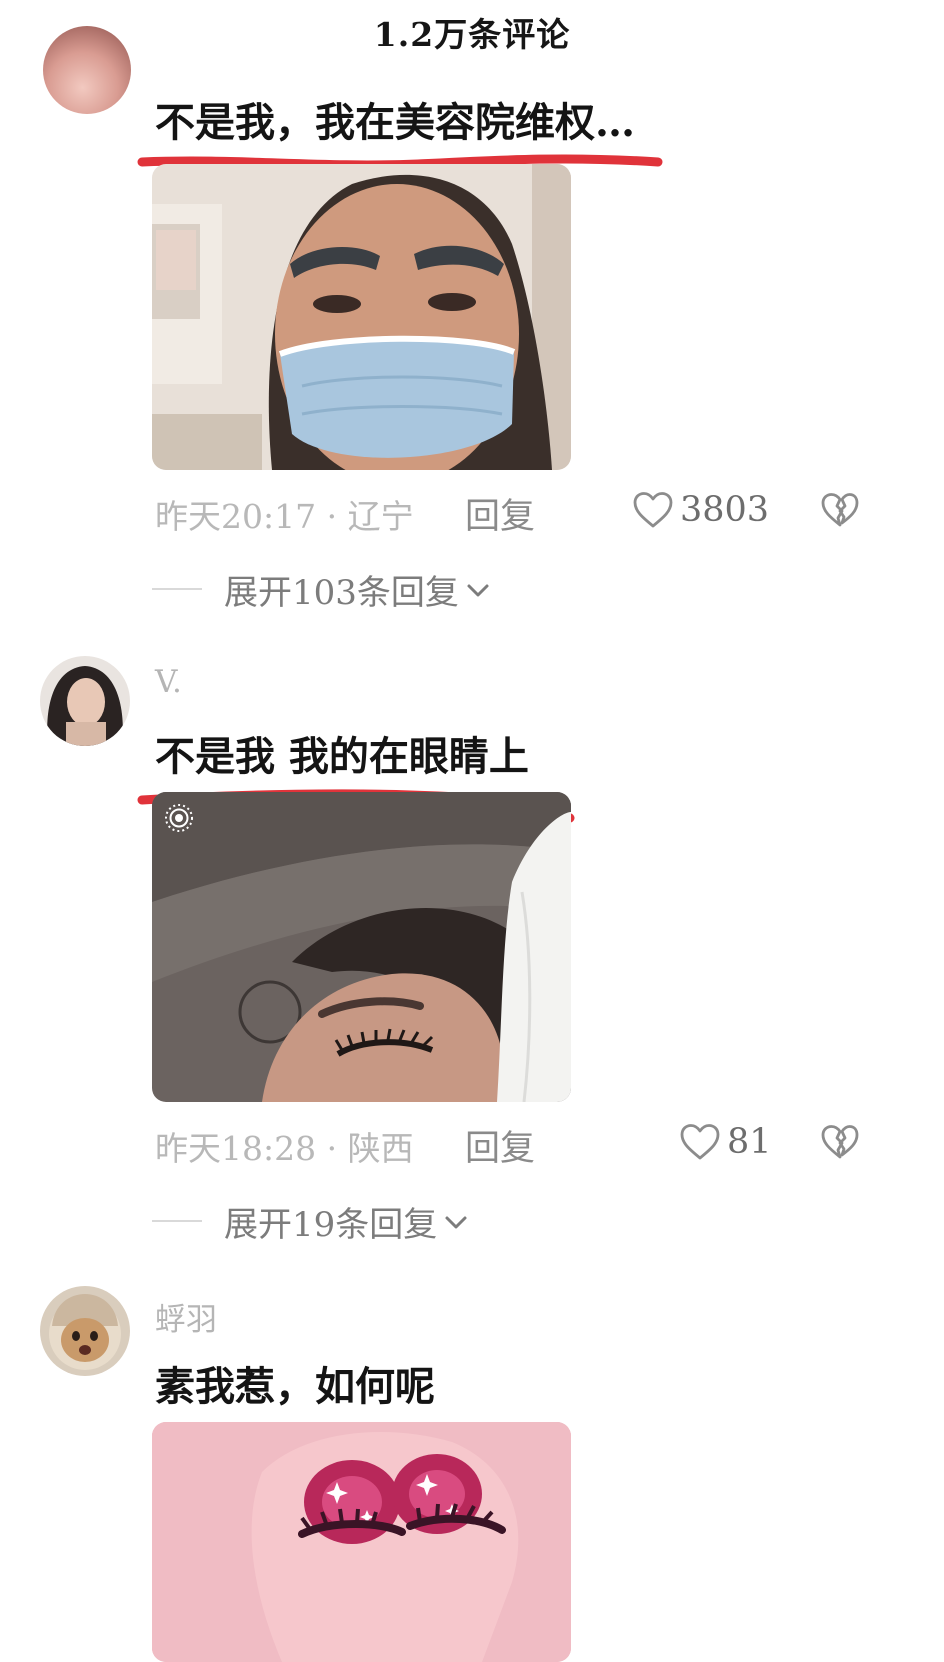 The height and width of the screenshot is (1662, 944). What do you see at coordinates (725, 1142) in the screenshot?
I see `like-button: 81` at bounding box center [725, 1142].